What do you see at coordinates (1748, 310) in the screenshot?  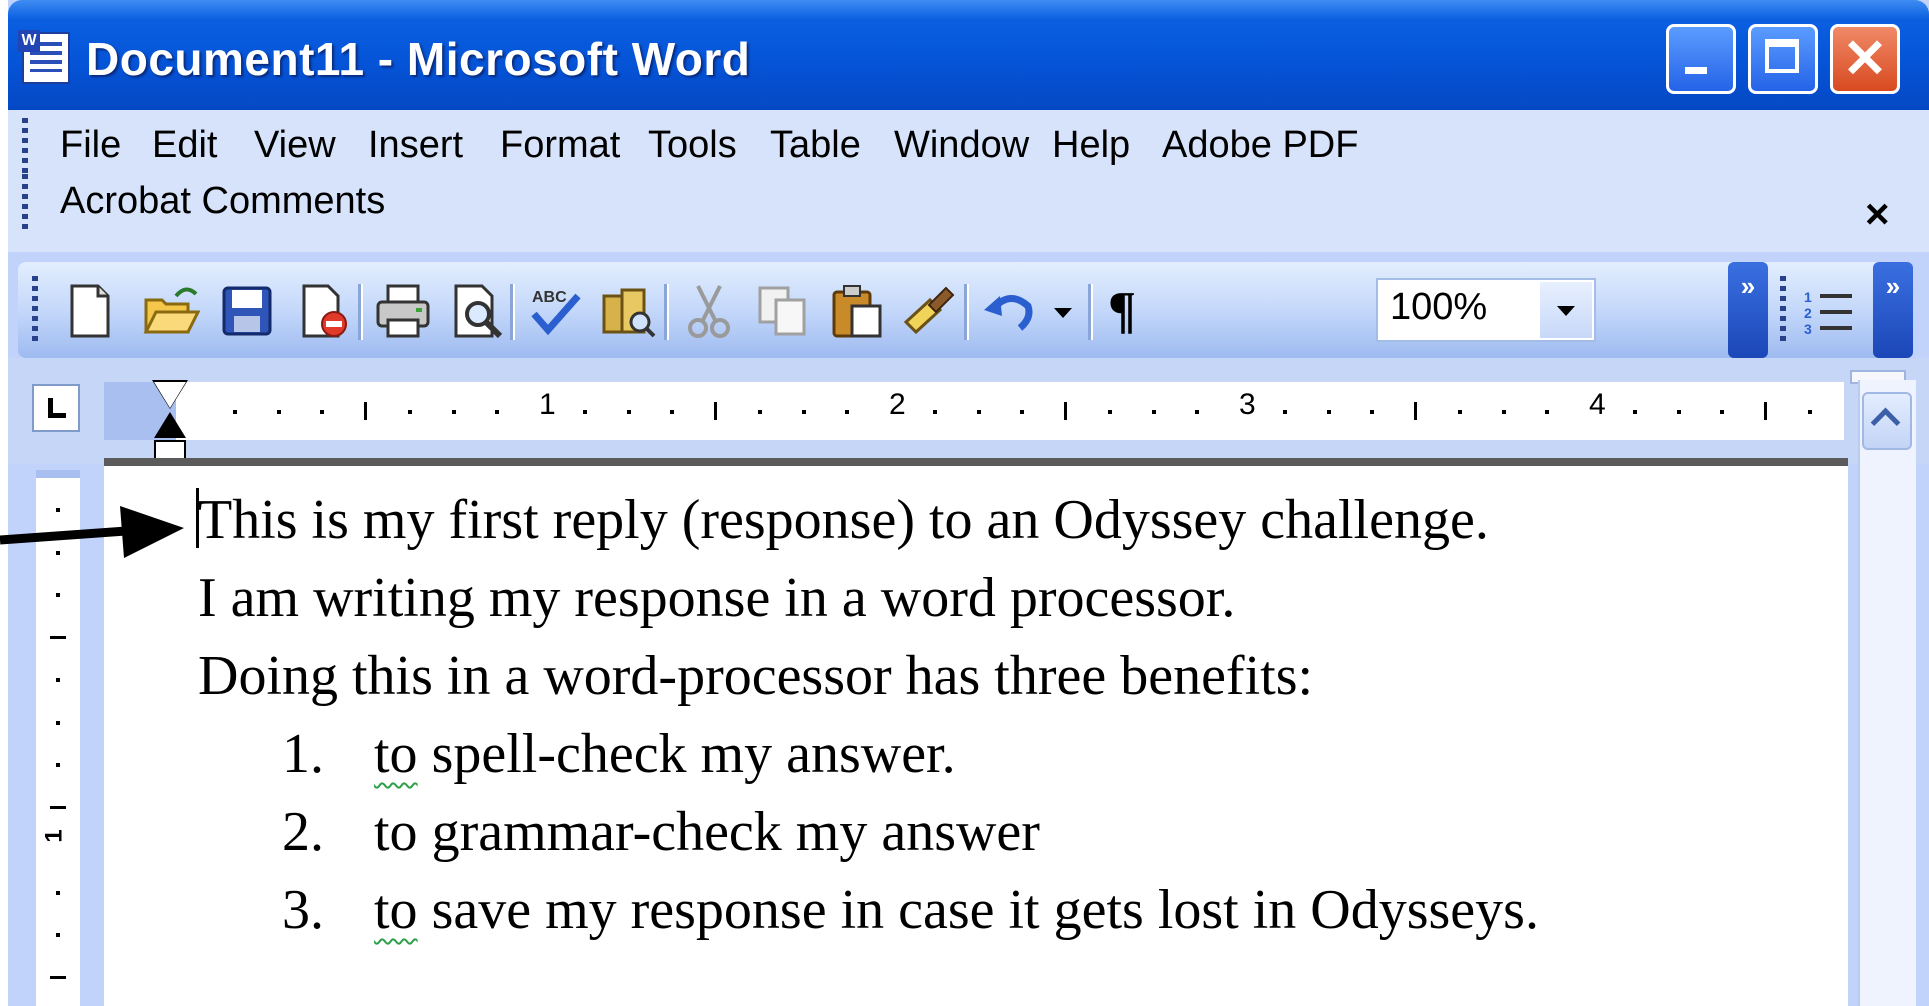 I see `toolbar-options-icon: »` at bounding box center [1748, 310].